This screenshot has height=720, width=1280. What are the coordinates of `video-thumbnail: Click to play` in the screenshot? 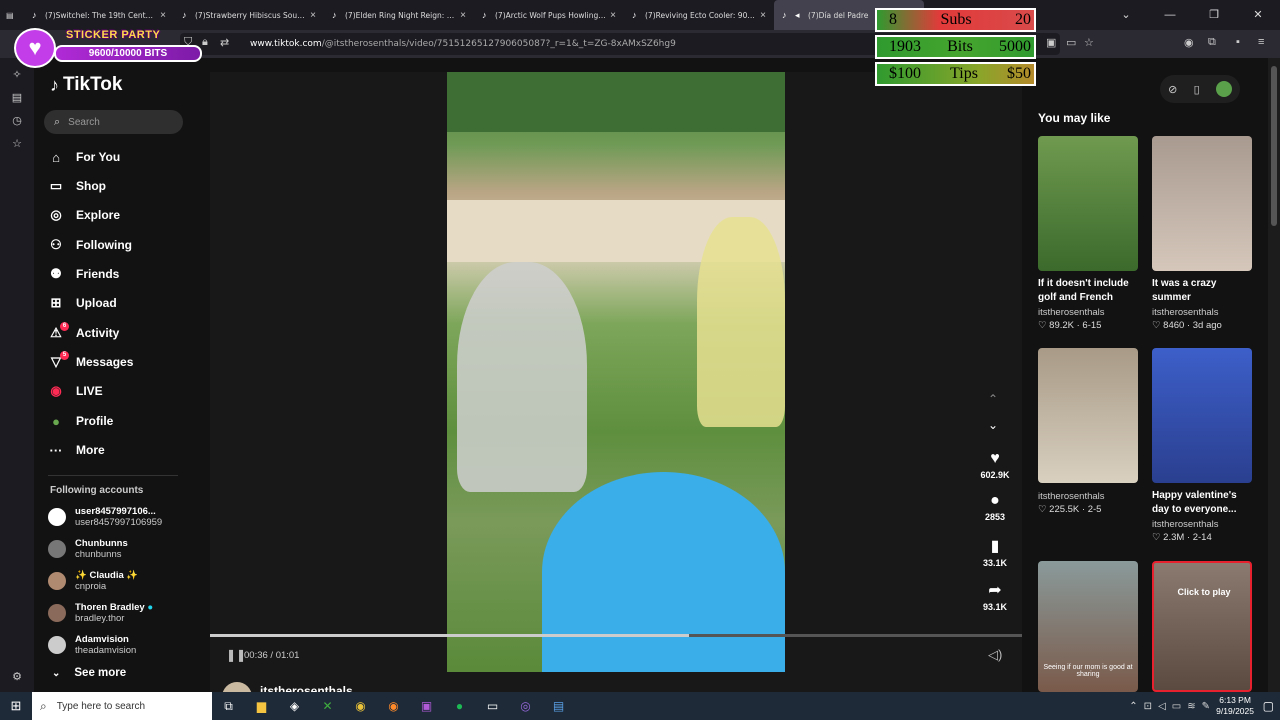 It's located at (1202, 626).